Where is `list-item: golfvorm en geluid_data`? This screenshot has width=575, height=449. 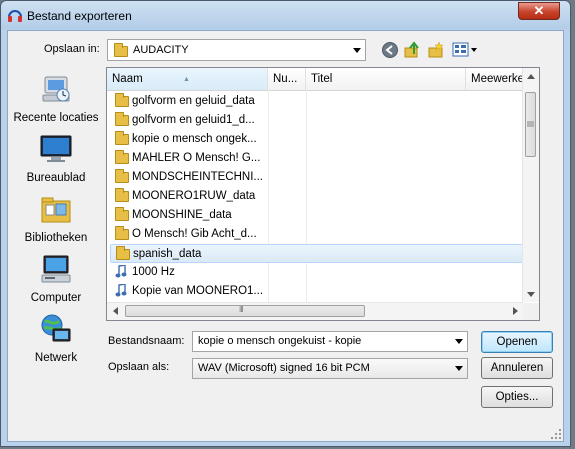 list-item: golfvorm en geluid_data is located at coordinates (322, 101).